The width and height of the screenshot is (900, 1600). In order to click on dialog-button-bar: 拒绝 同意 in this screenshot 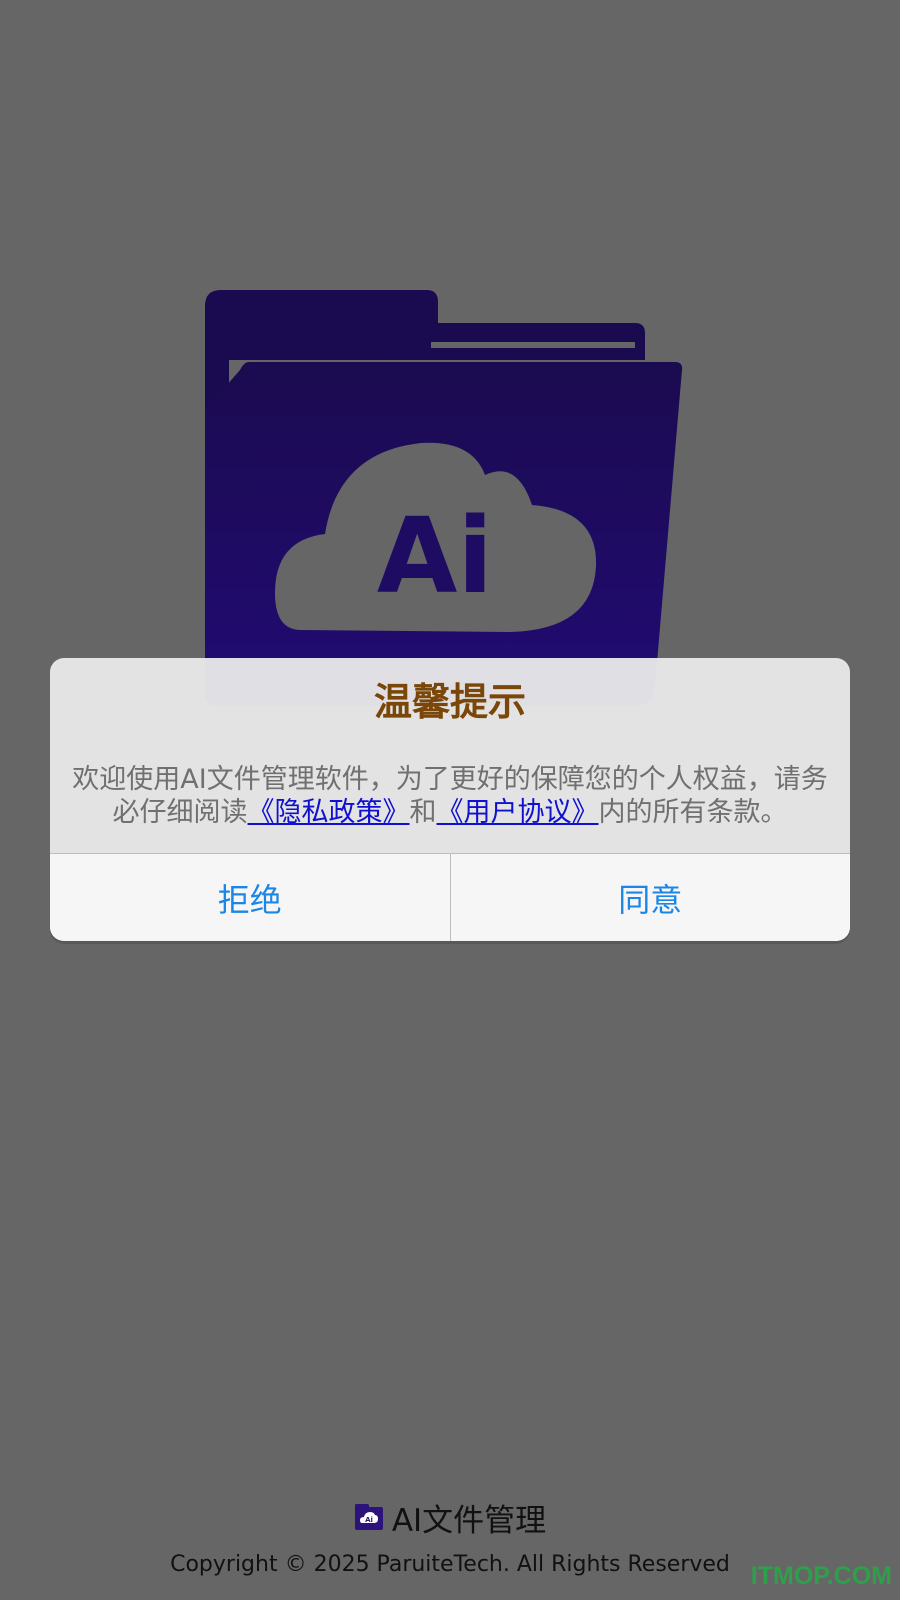, I will do `click(450, 897)`.